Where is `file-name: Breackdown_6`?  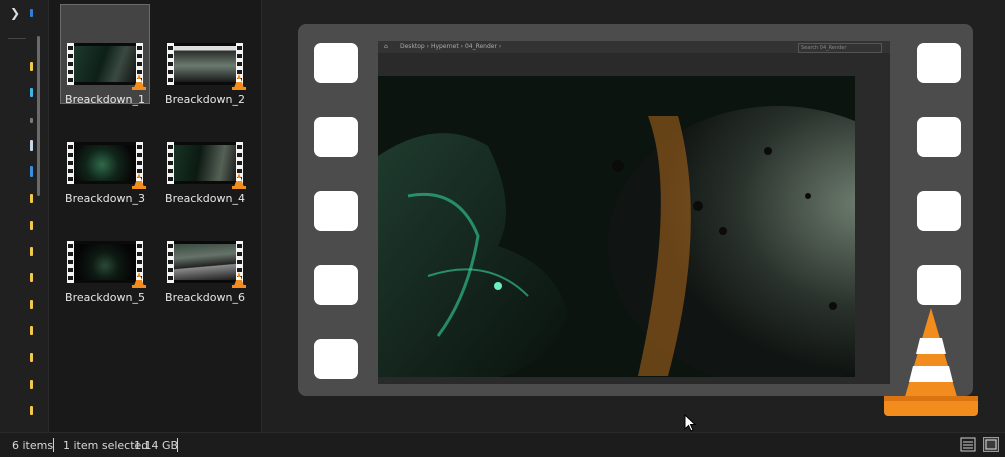
file-name: Breackdown_6 is located at coordinates (205, 297).